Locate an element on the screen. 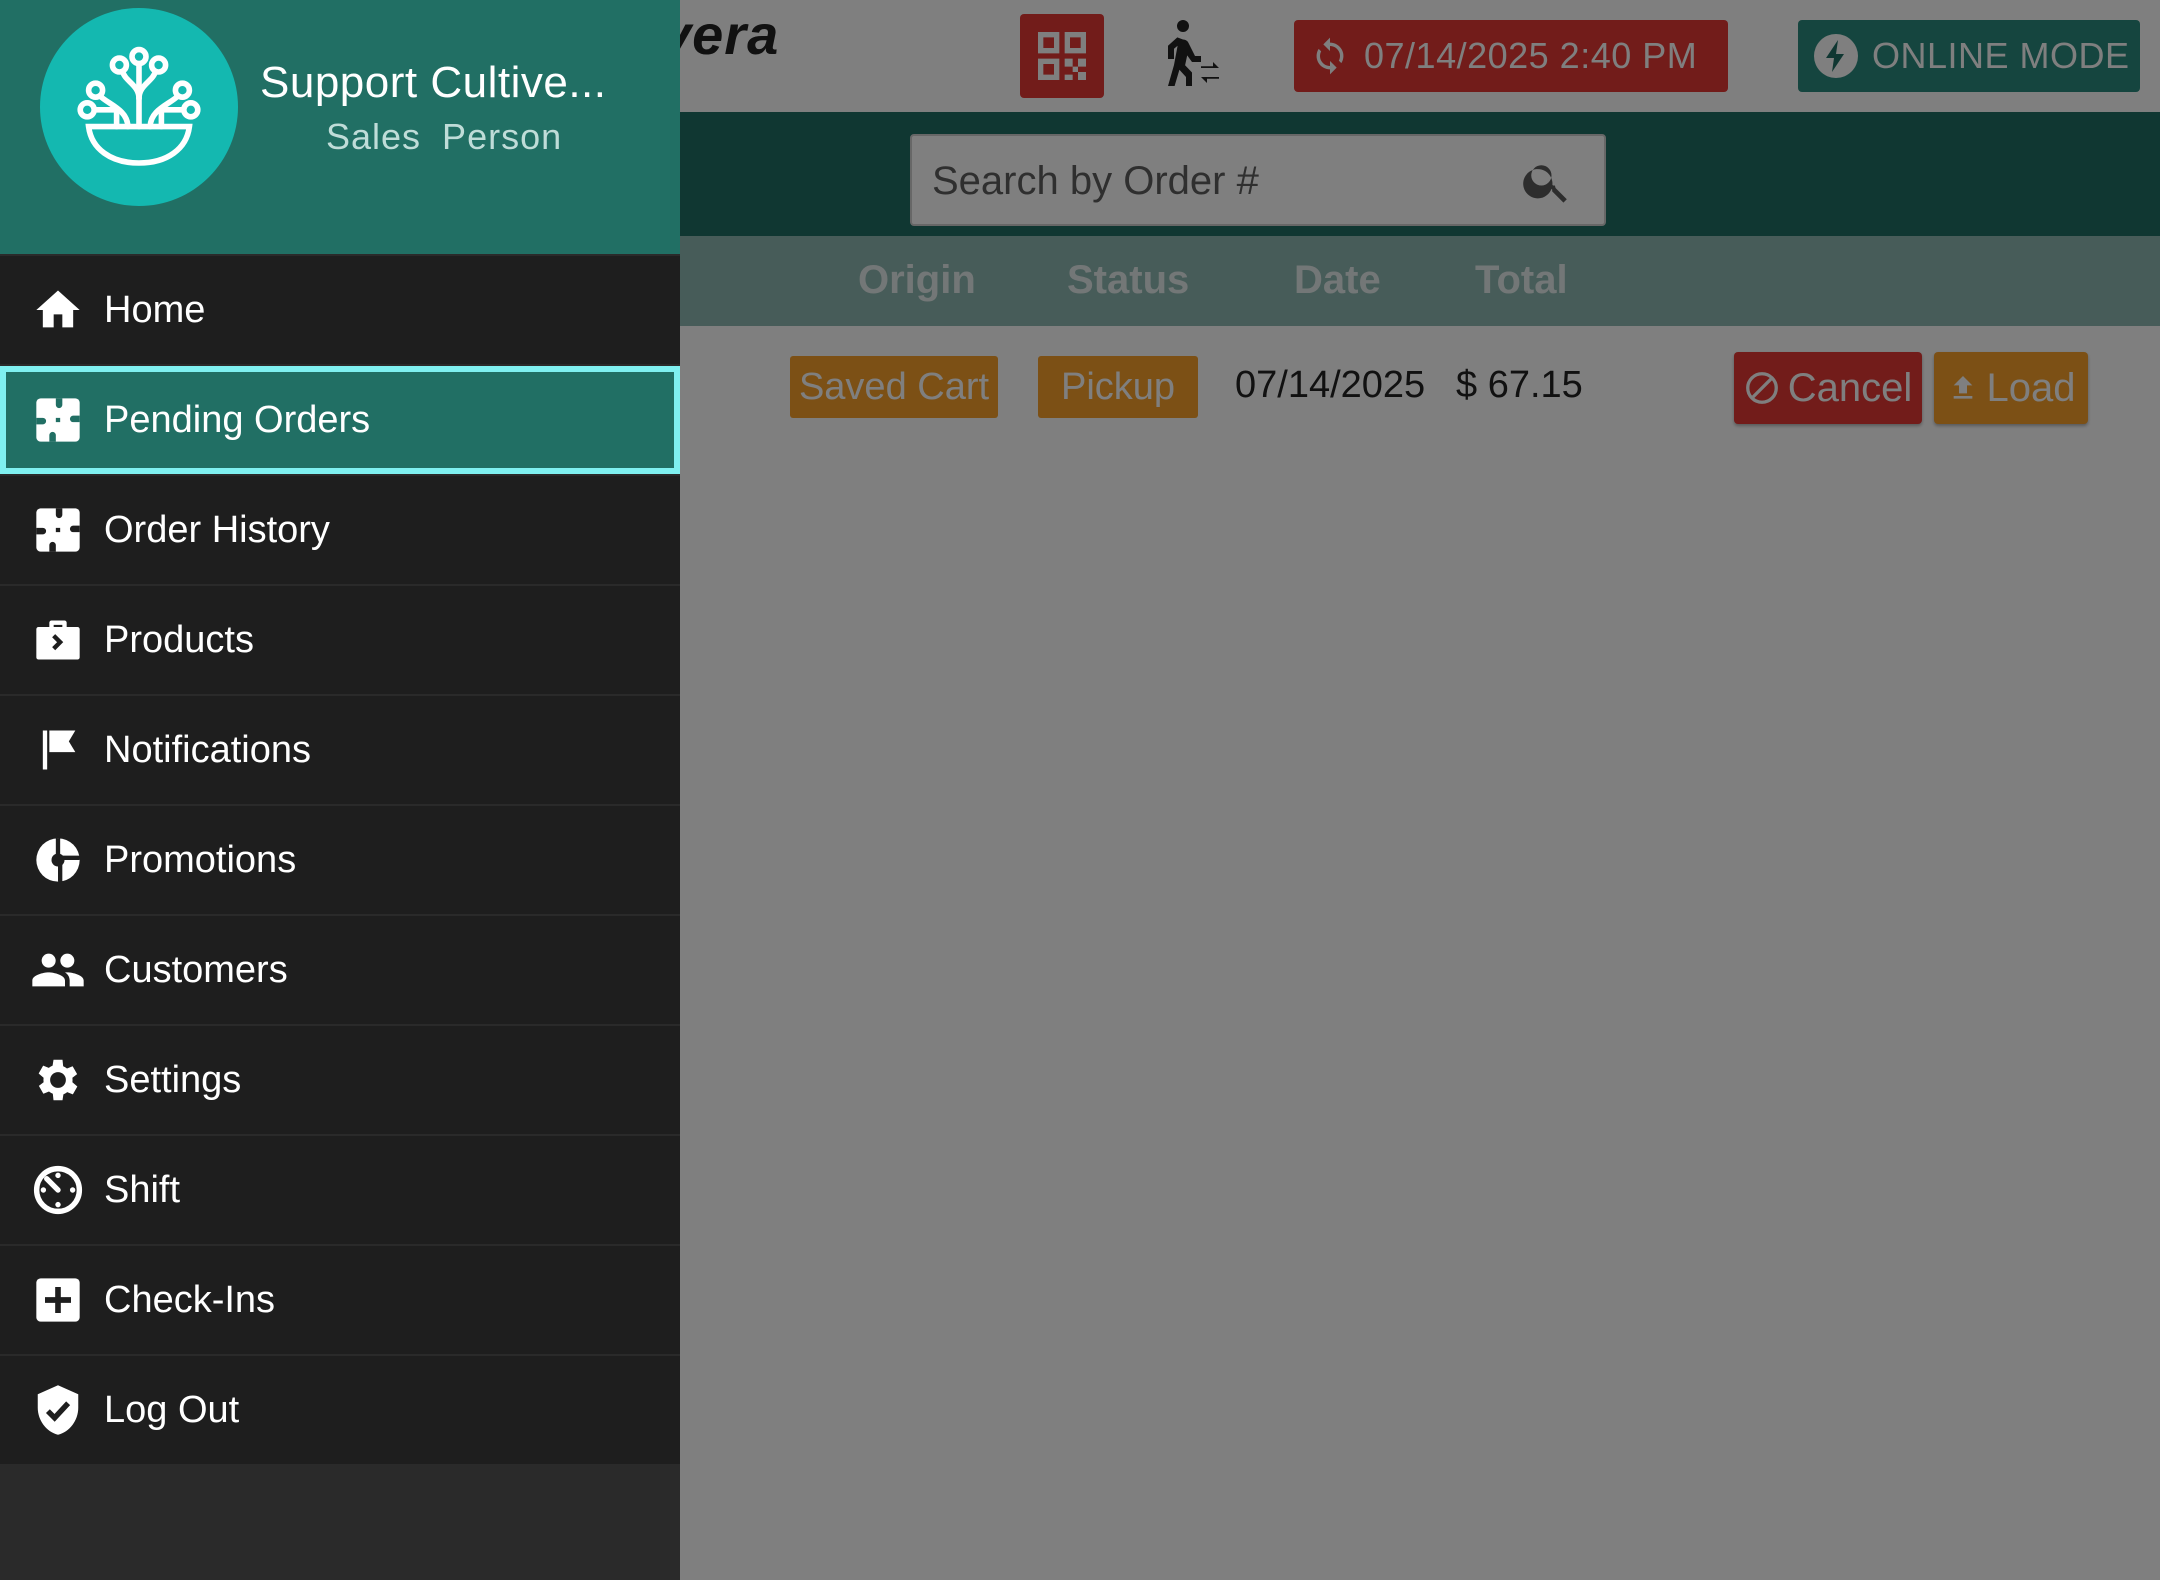 This screenshot has width=2160, height=1580. home-icon is located at coordinates (58, 310).